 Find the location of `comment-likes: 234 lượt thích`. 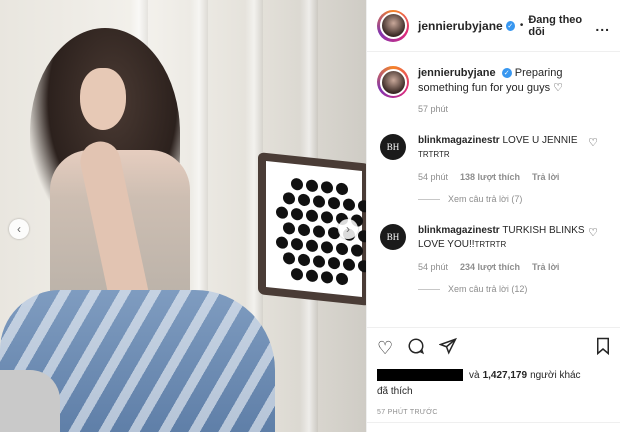

comment-likes: 234 lượt thích is located at coordinates (490, 267).